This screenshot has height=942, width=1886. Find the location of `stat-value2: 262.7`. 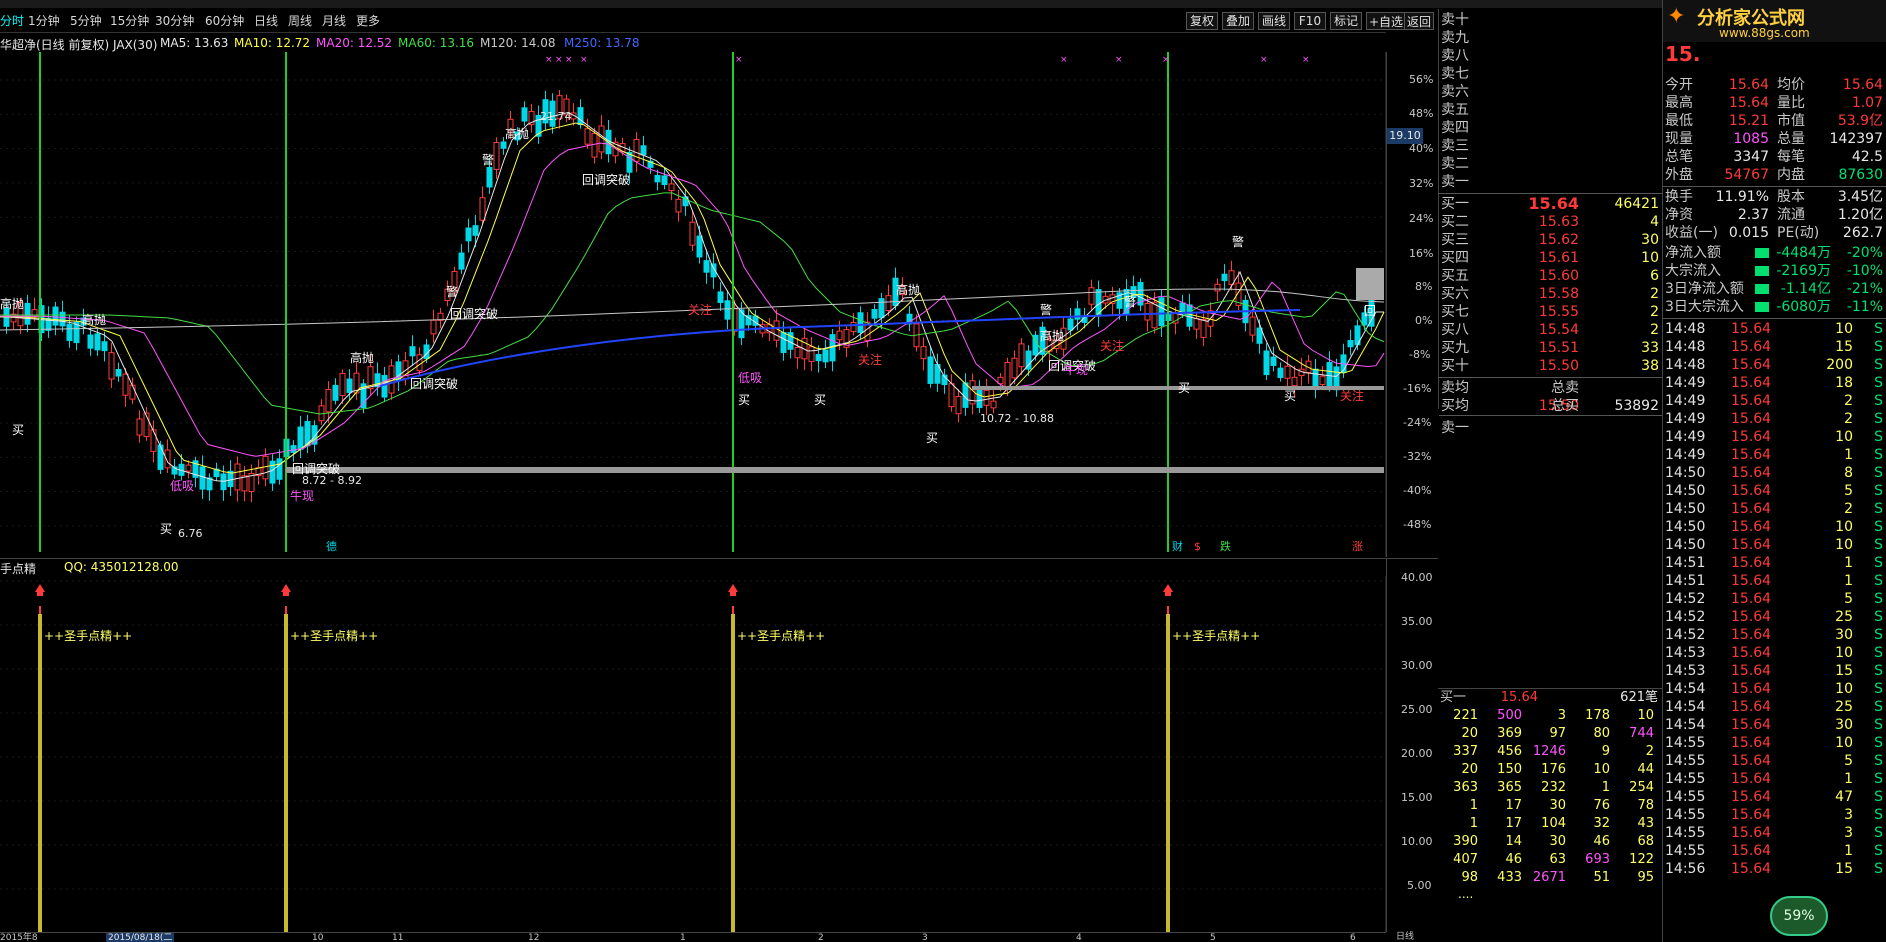

stat-value2: 262.7 is located at coordinates (1862, 233).